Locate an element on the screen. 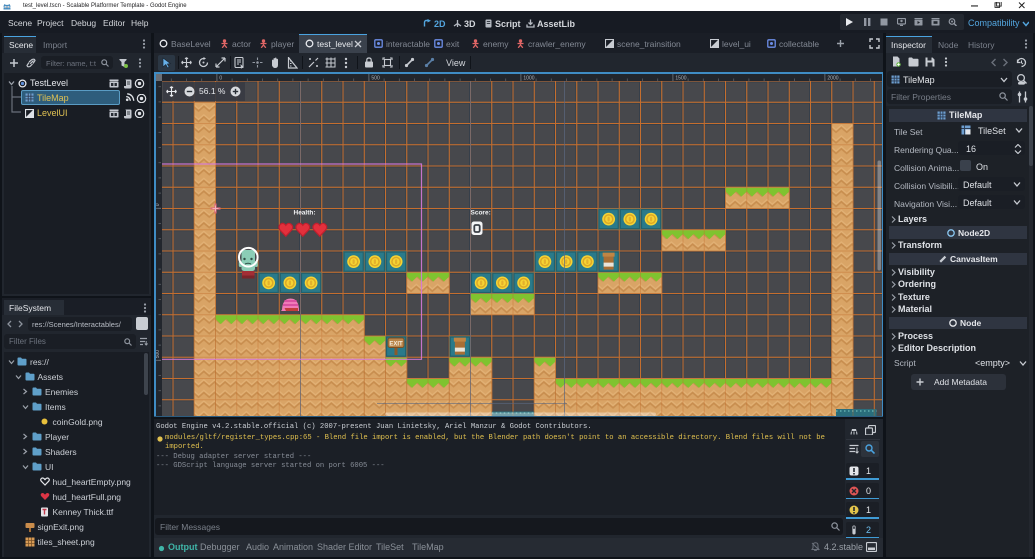  svg-text: 500 is located at coordinates (158, 353).